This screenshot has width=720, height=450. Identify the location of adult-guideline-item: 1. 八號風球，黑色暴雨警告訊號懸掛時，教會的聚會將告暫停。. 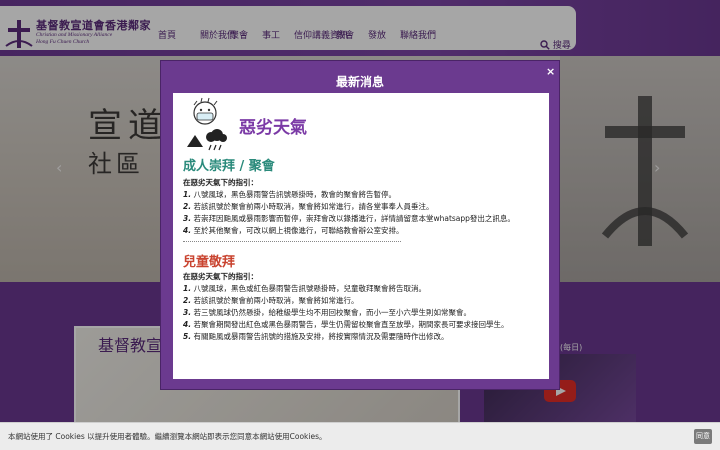
(289, 194).